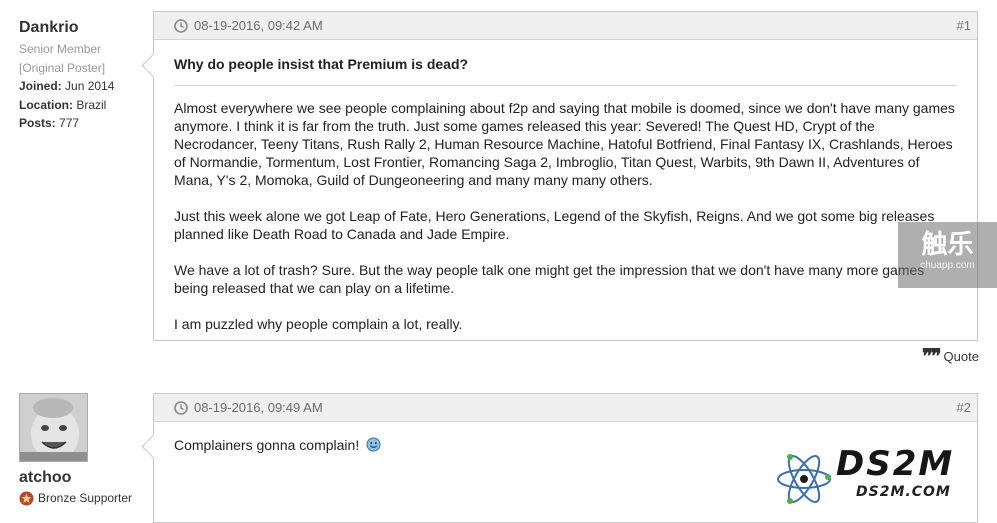  Describe the element at coordinates (37, 123) in the screenshot. I see `posts-label: Posts:` at that location.